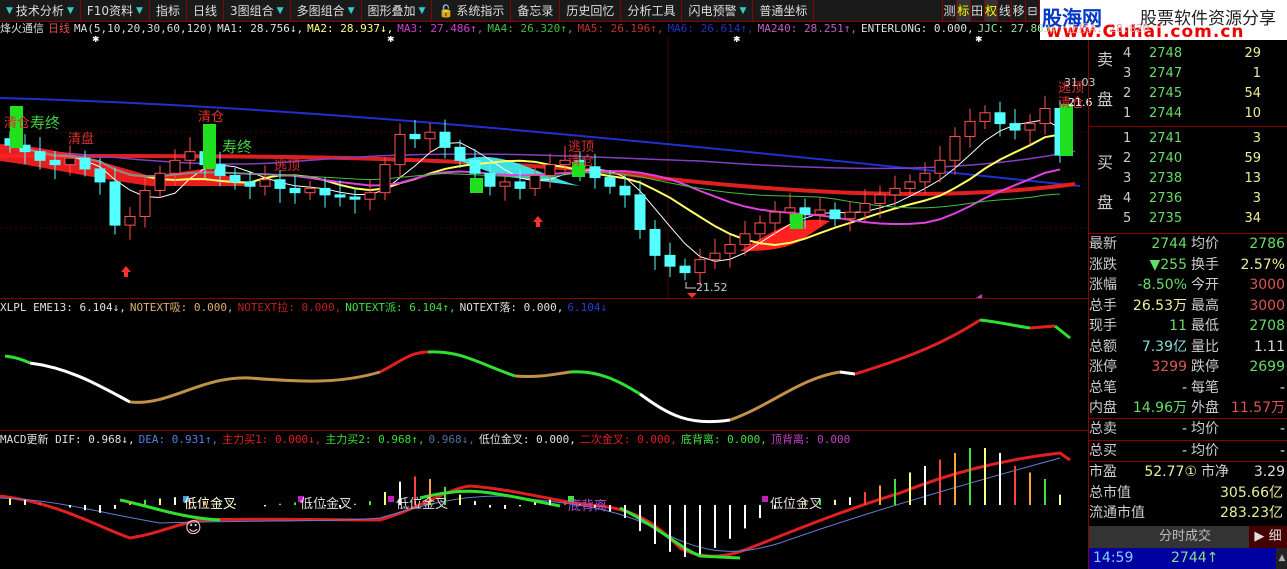 This screenshot has width=1287, height=569. What do you see at coordinates (527, 439) in the screenshot?
I see `macd-value-5: 低位金叉: 0.000,` at bounding box center [527, 439].